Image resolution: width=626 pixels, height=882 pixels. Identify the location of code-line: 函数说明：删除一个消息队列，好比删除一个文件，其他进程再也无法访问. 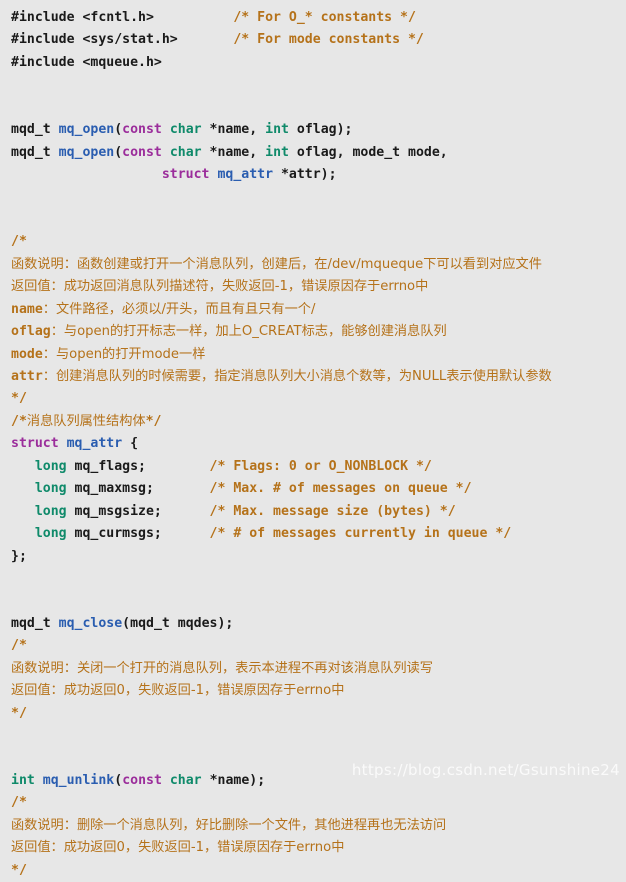
(318, 826).